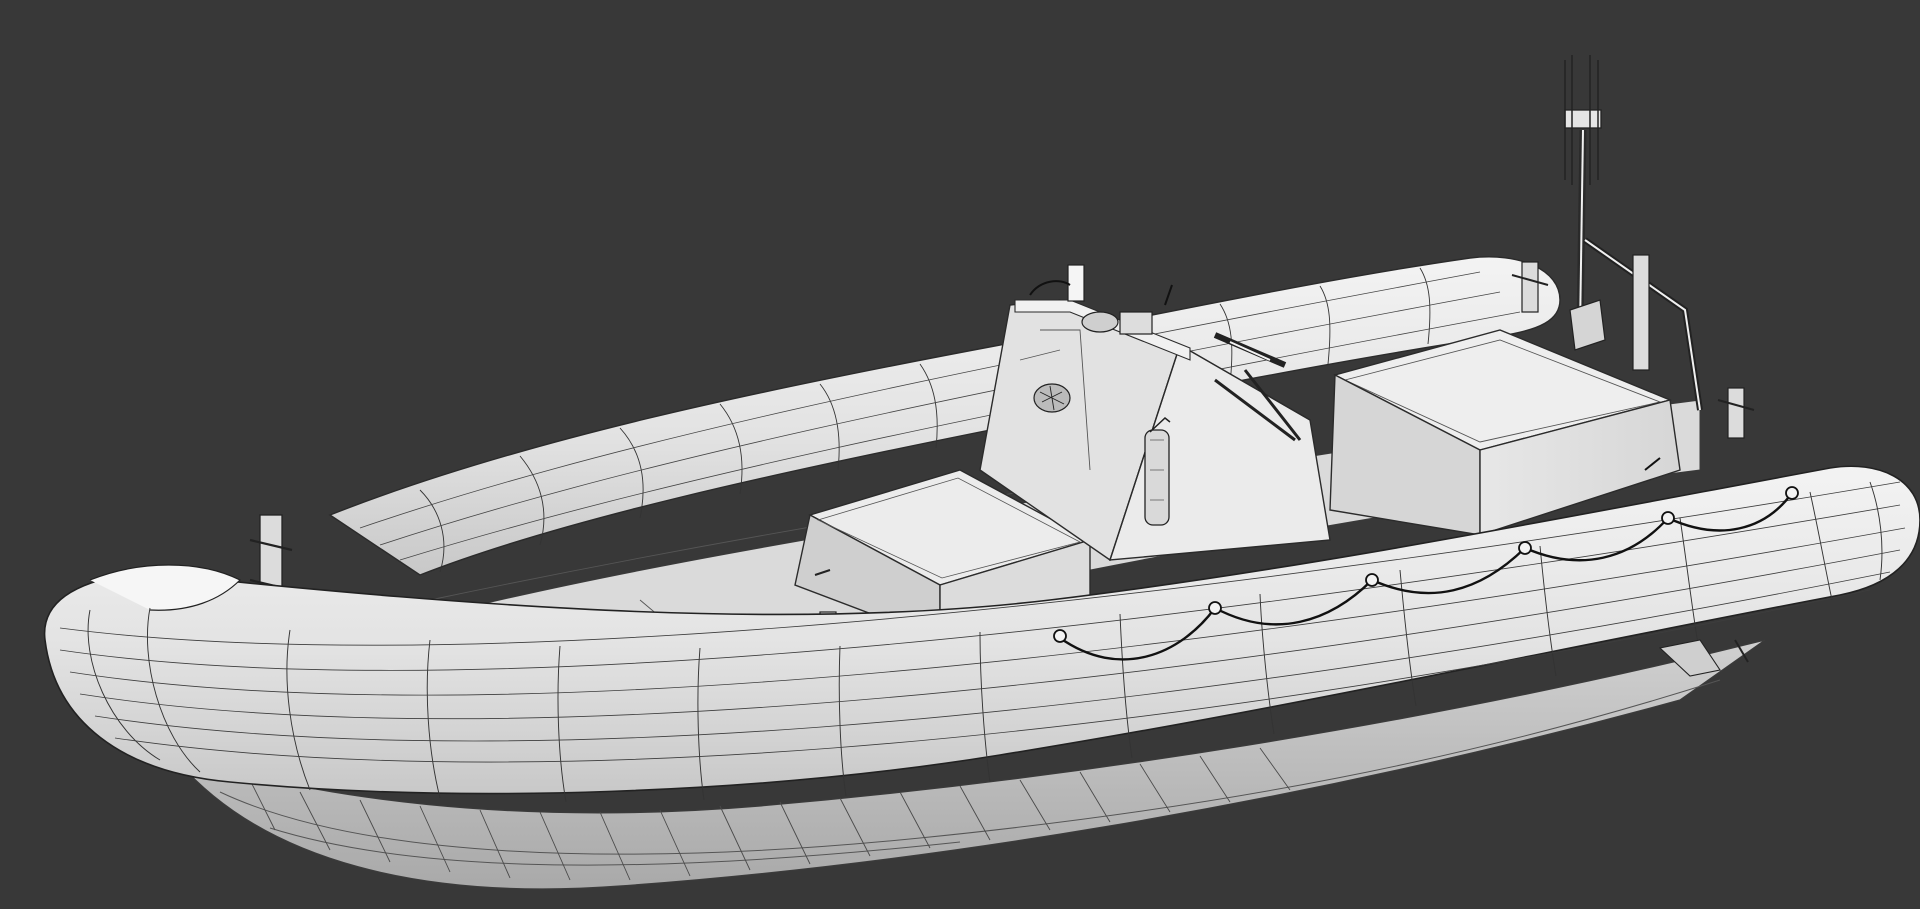 This screenshot has height=909, width=1920. Describe the element at coordinates (1100, 322) in the screenshot. I see `compass-dome` at that location.